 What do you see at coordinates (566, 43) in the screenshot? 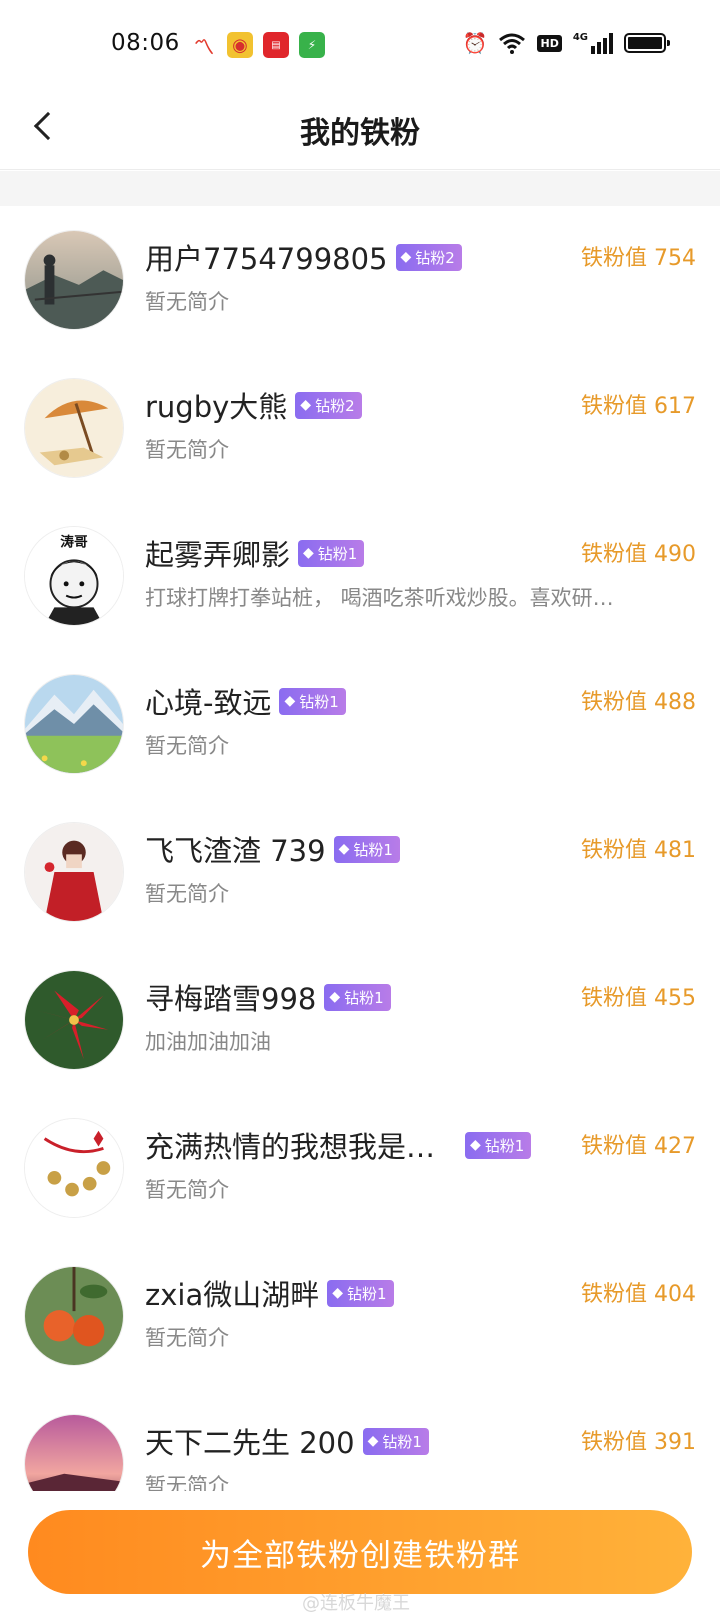
I see `system-icons: ⏰ HD 4G` at bounding box center [566, 43].